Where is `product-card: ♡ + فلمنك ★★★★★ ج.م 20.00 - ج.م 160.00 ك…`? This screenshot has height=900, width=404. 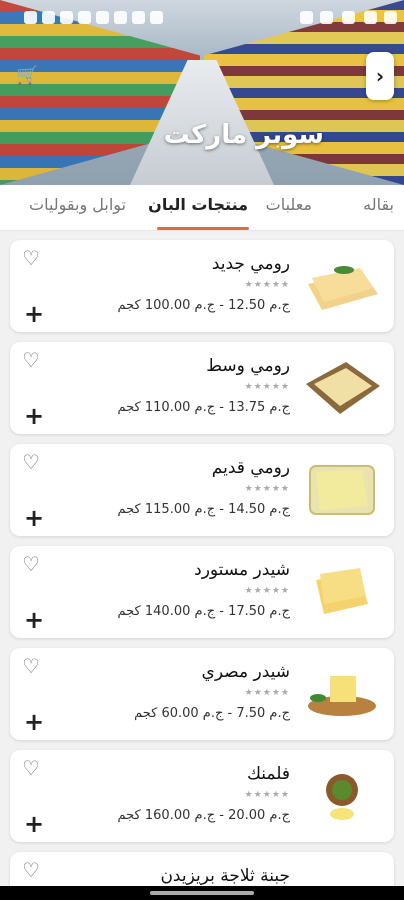 product-card: ♡ + فلمنك ★★★★★ ج.م 20.00 - ج.م 160.00 ك… is located at coordinates (202, 796).